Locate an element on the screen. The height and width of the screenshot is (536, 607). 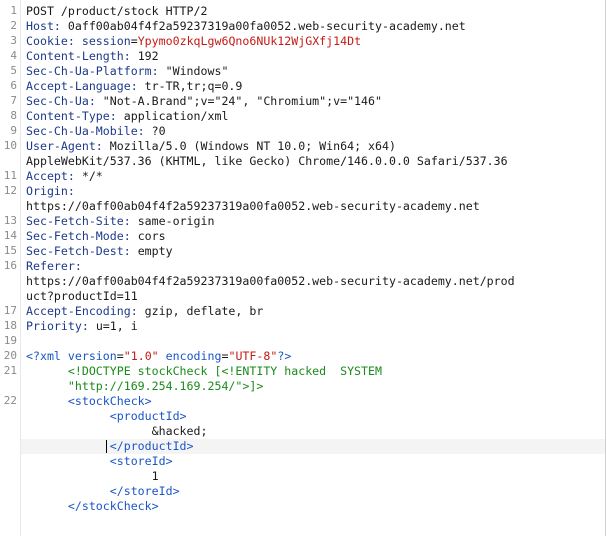
code-token: Content-Length: is located at coordinates (82, 56).